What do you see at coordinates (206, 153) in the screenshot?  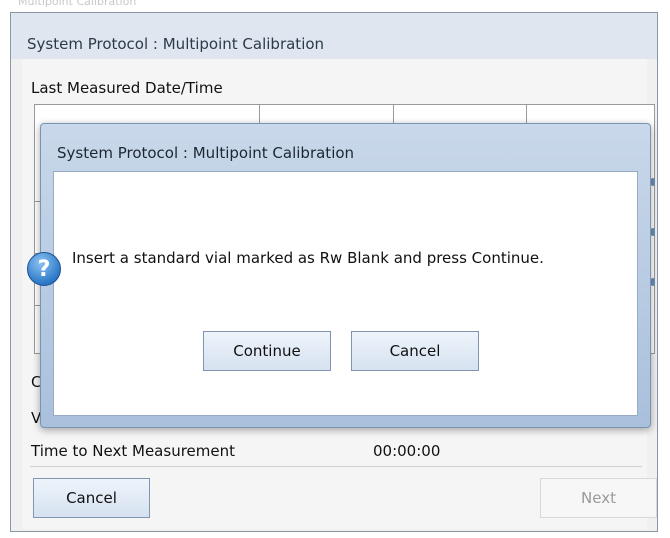 I see `dialog-title: System Protocol : Multipoint Calibration` at bounding box center [206, 153].